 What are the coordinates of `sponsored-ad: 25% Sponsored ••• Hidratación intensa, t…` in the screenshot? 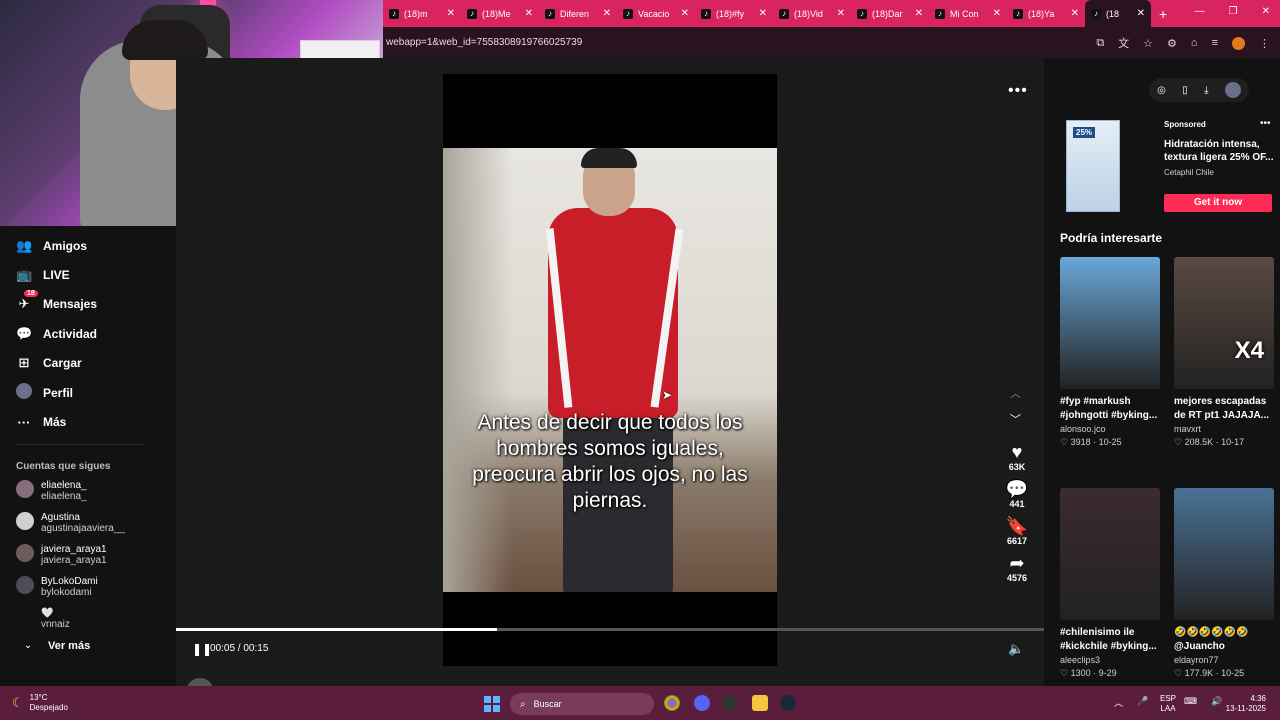 It's located at (1168, 166).